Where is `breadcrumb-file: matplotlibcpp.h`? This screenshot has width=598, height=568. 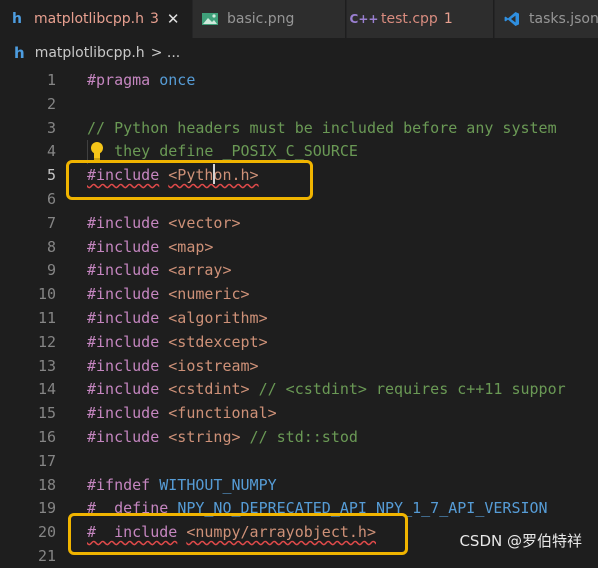
breadcrumb-file: matplotlibcpp.h is located at coordinates (90, 53).